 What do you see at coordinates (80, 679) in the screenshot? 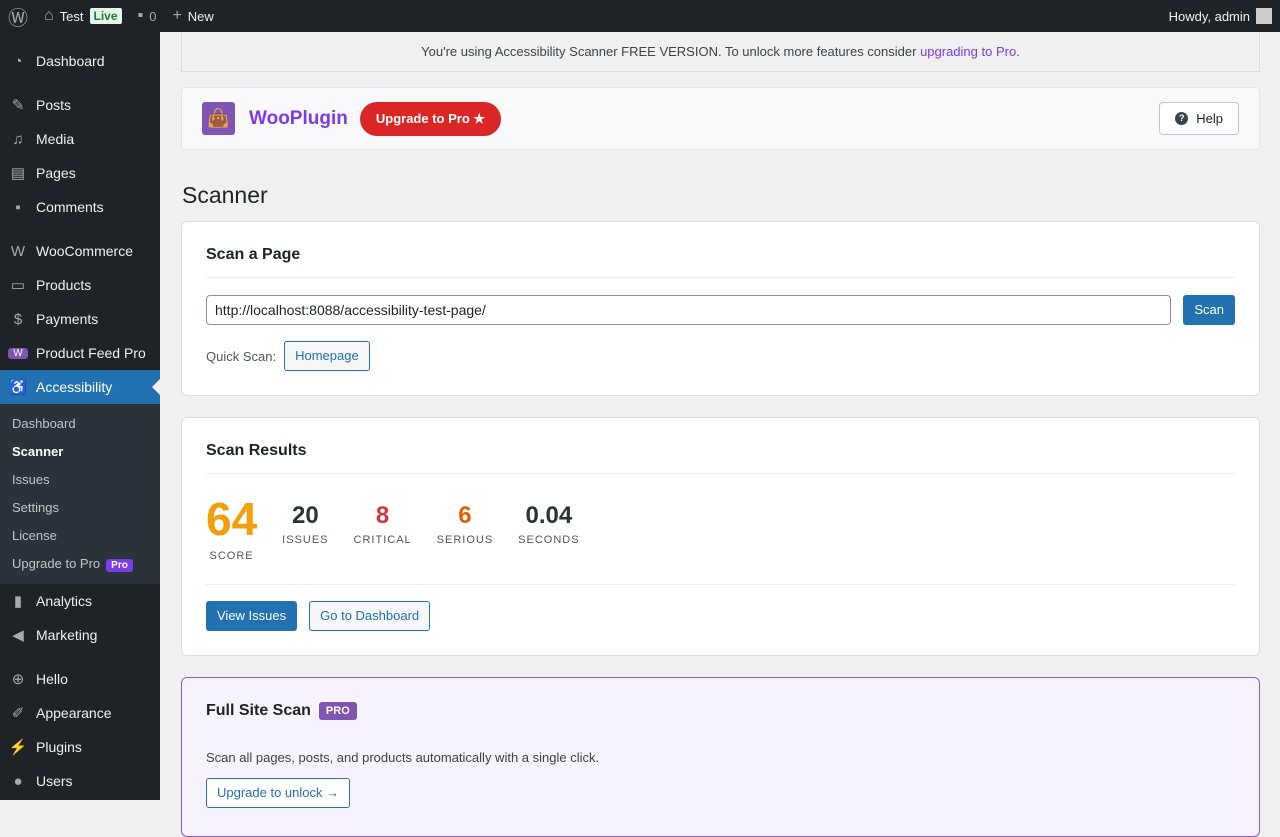
I see `menu-hello: ⊕ Hello` at bounding box center [80, 679].